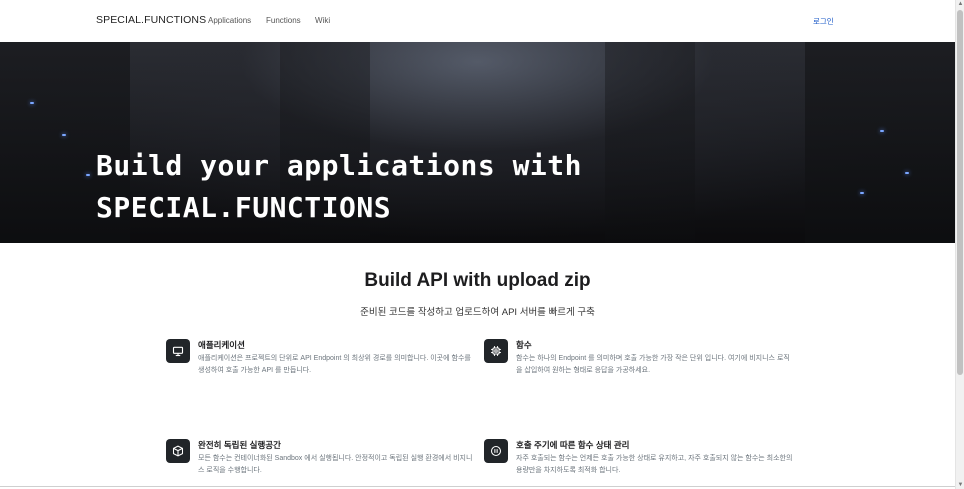 The image size is (964, 489). What do you see at coordinates (960, 4) in the screenshot?
I see `scroll-up-arrow-icon: ▲` at bounding box center [960, 4].